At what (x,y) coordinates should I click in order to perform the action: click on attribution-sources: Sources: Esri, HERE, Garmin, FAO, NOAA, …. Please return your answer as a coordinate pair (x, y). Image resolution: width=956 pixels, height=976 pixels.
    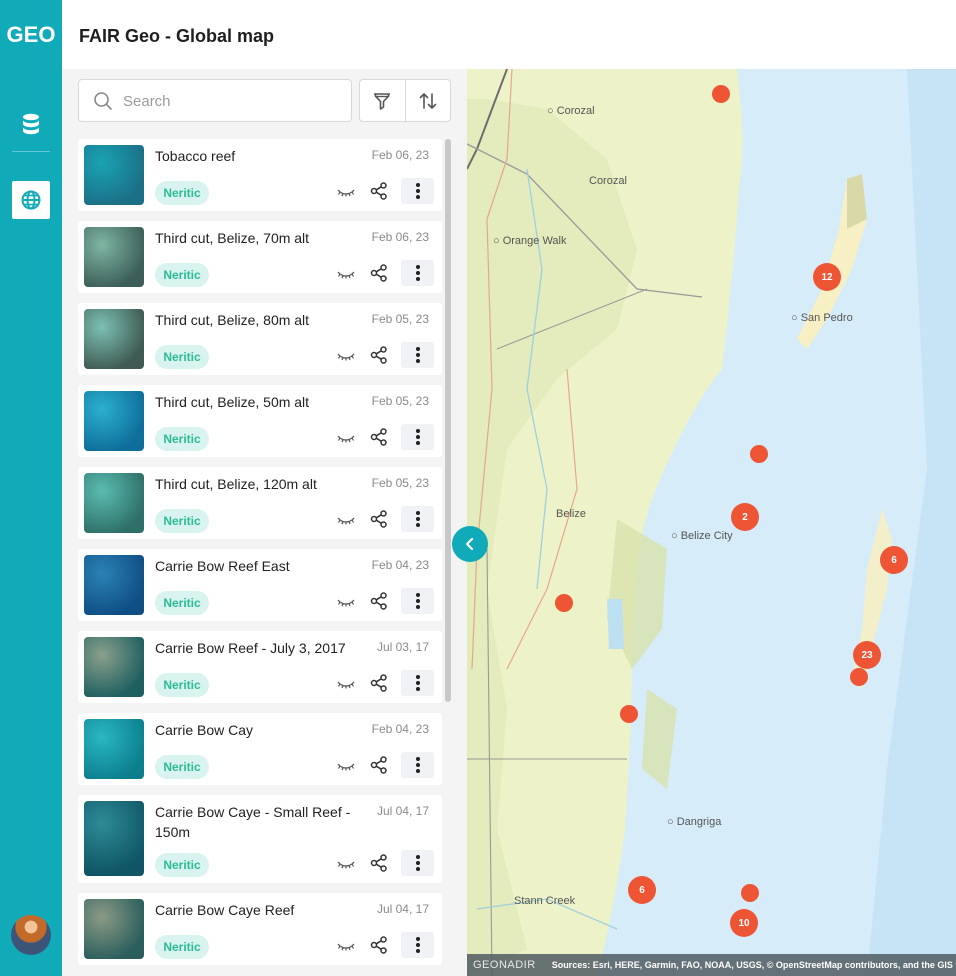
    Looking at the image, I should click on (753, 965).